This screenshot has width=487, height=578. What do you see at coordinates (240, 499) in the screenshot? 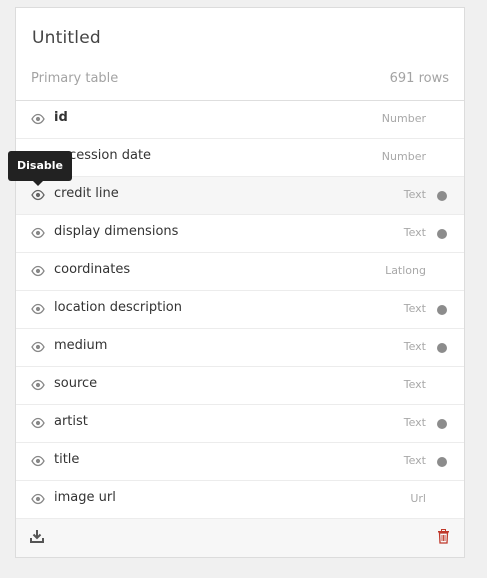
I see `column-row: image url Url` at bounding box center [240, 499].